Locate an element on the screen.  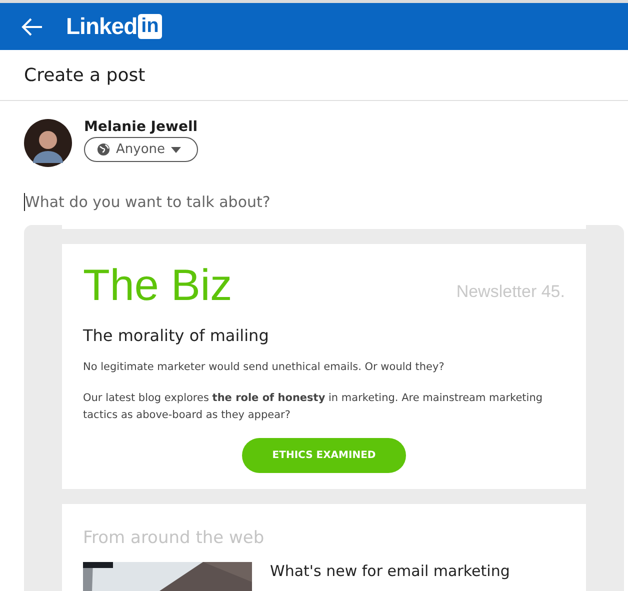
caret-icon is located at coordinates (176, 149).